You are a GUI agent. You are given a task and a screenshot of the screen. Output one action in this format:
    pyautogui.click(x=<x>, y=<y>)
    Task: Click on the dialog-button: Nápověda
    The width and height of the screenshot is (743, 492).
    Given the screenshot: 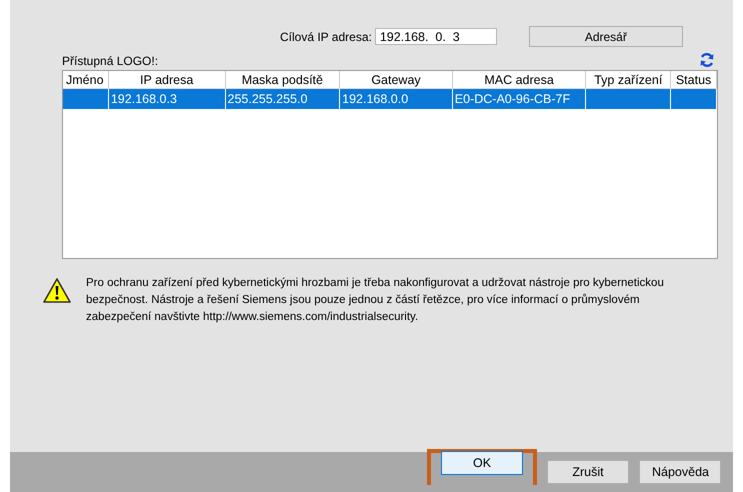 What is the action you would take?
    pyautogui.click(x=680, y=472)
    